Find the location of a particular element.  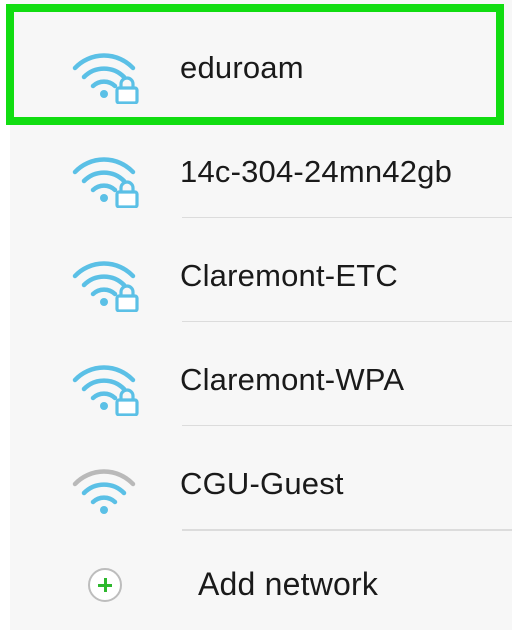

row-divider is located at coordinates (347, 530).